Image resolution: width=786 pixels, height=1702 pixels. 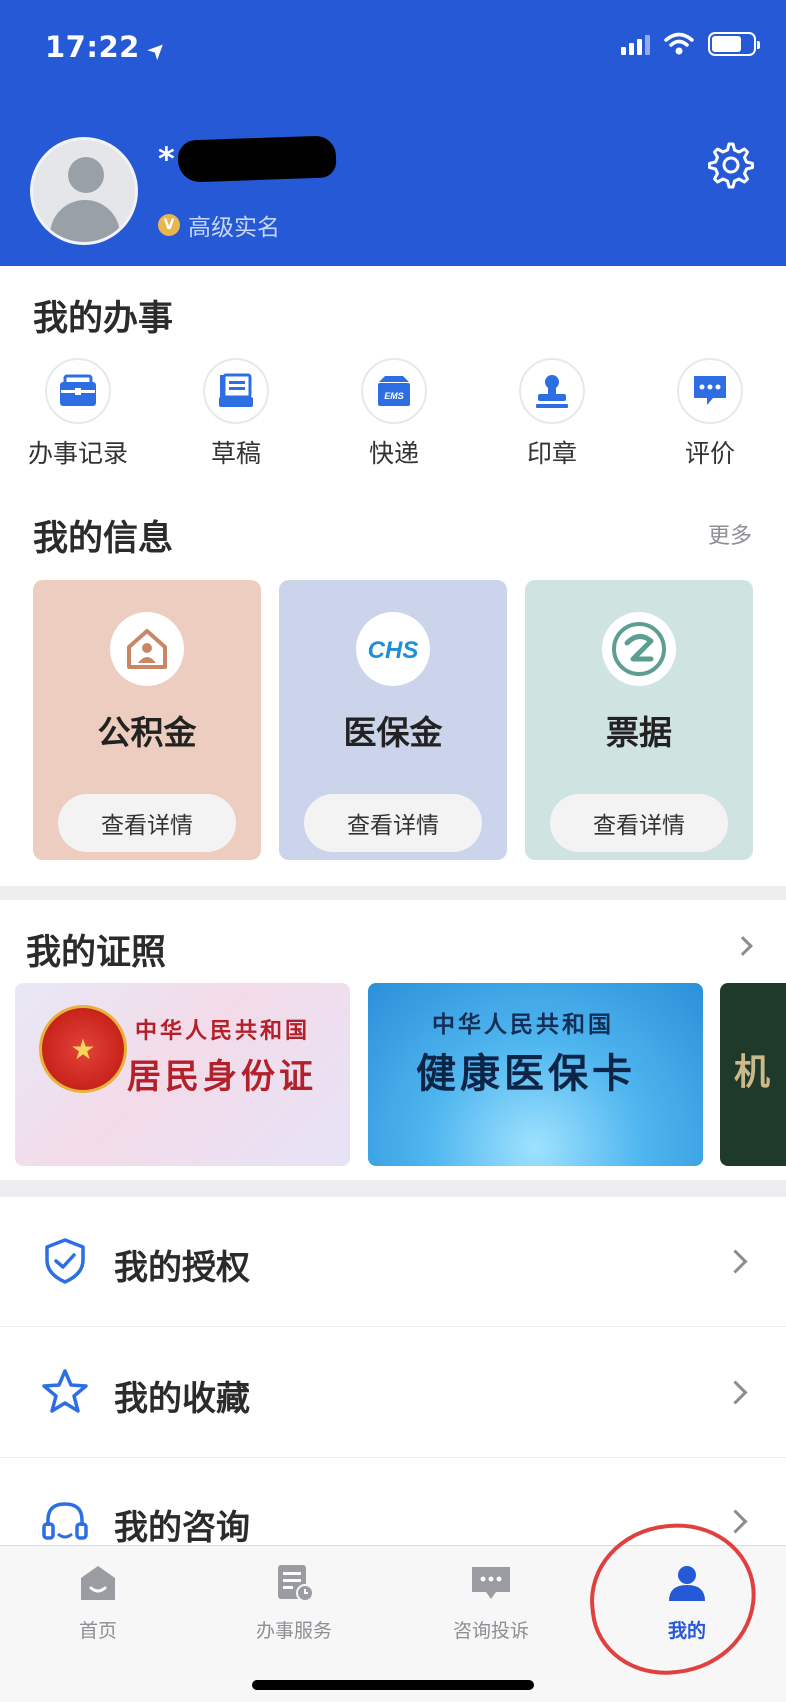 What do you see at coordinates (236, 414) in the screenshot?
I see `task-drafts: 草稿` at bounding box center [236, 414].